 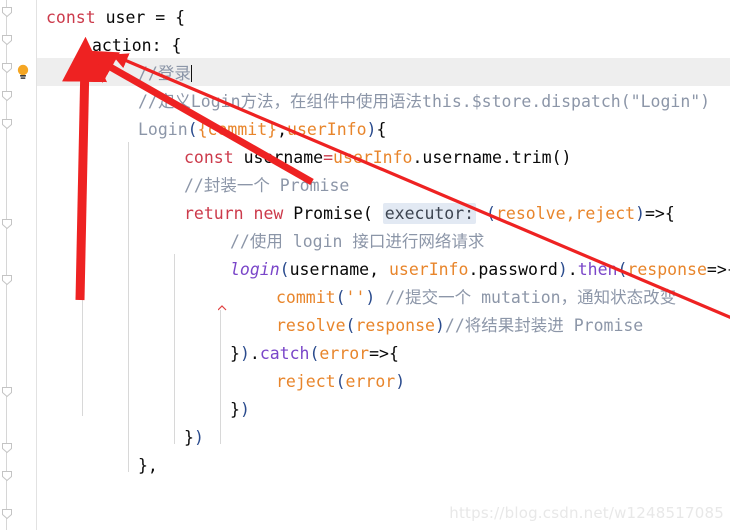 I want to click on code-token: executor:, so click(x=429, y=213).